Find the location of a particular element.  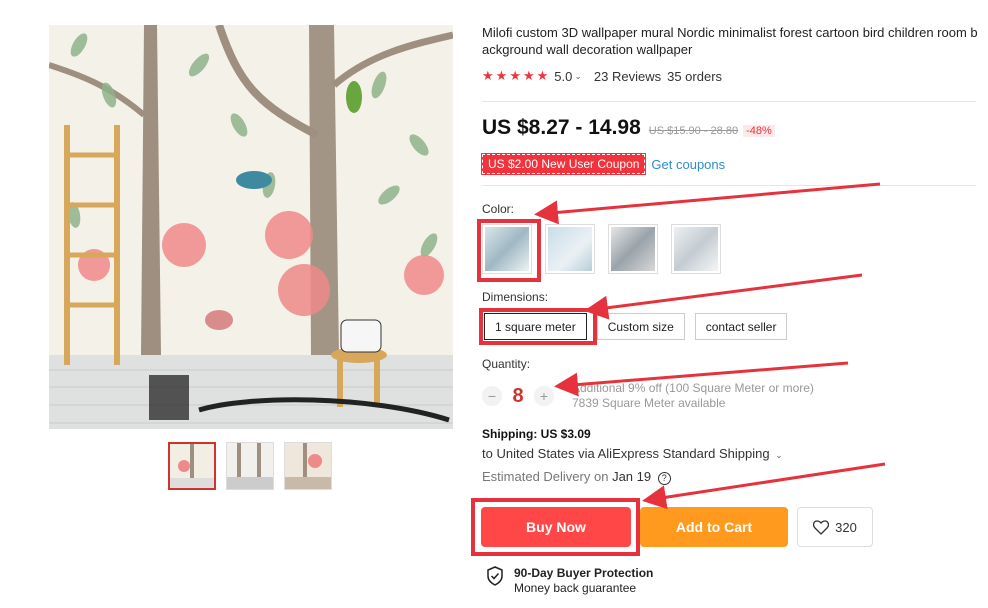

thumbnail-strip is located at coordinates (250, 466).